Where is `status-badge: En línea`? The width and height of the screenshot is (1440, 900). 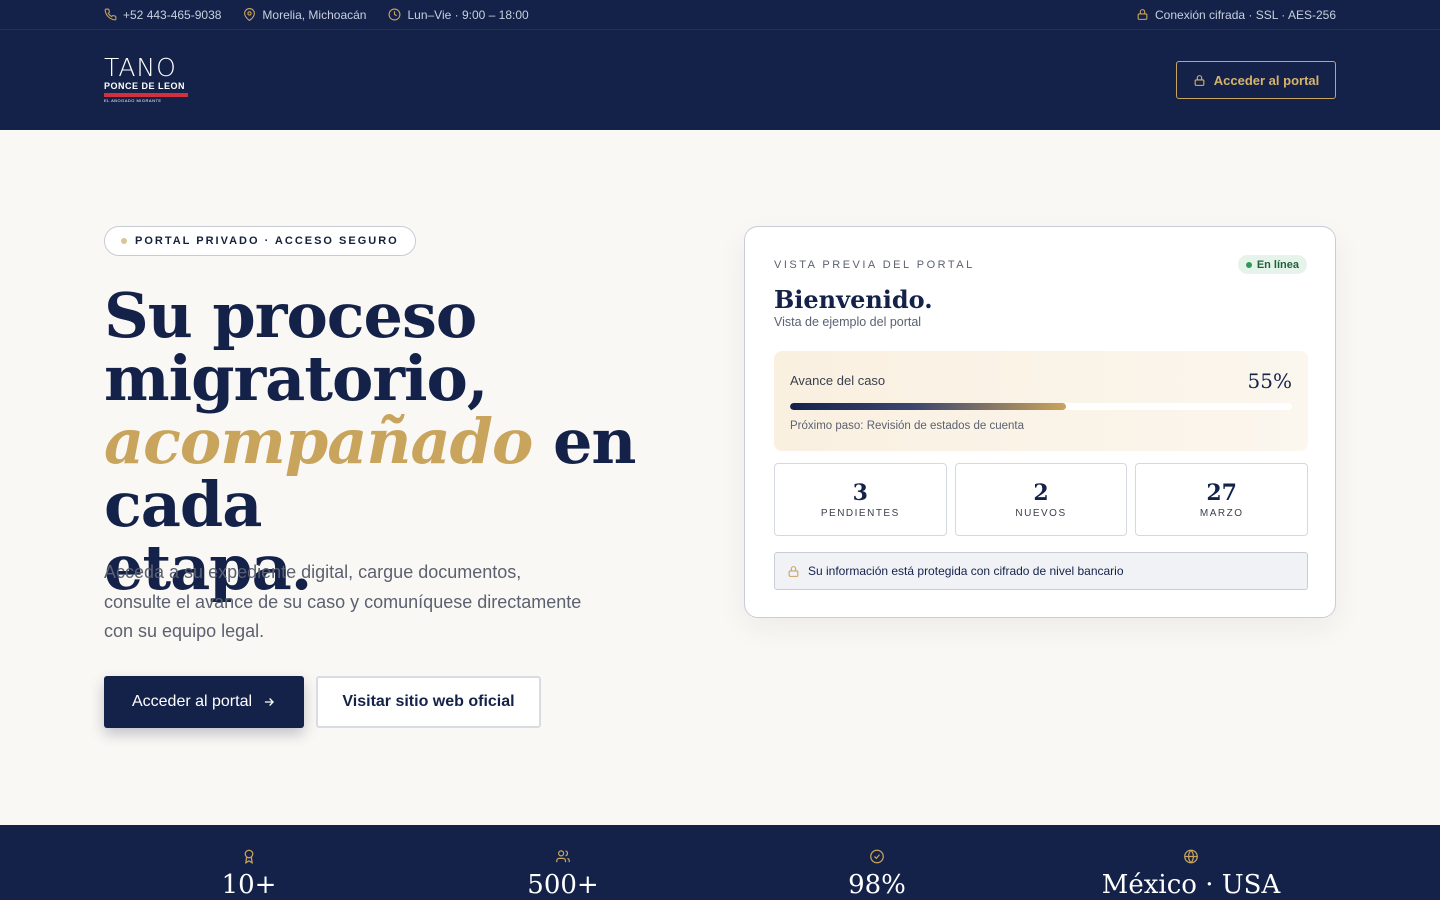 status-badge: En línea is located at coordinates (1272, 264).